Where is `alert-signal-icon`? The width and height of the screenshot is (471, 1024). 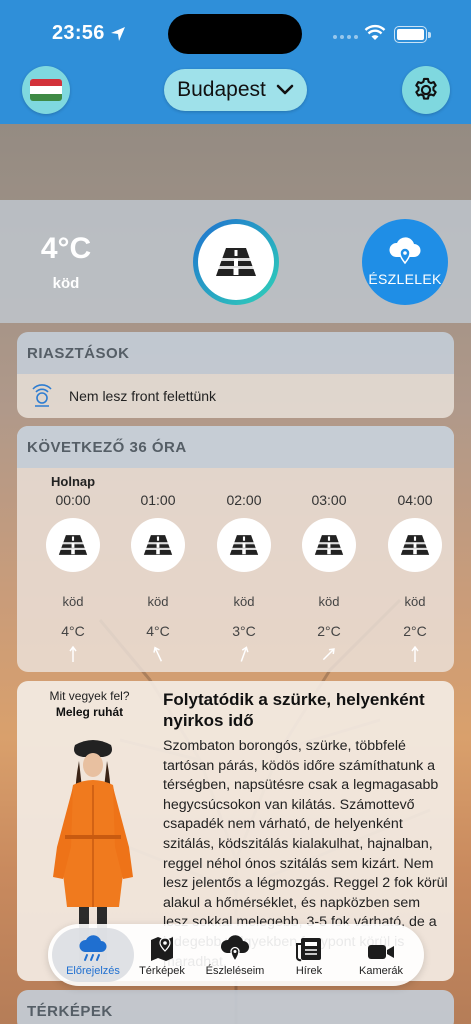 alert-signal-icon is located at coordinates (42, 395).